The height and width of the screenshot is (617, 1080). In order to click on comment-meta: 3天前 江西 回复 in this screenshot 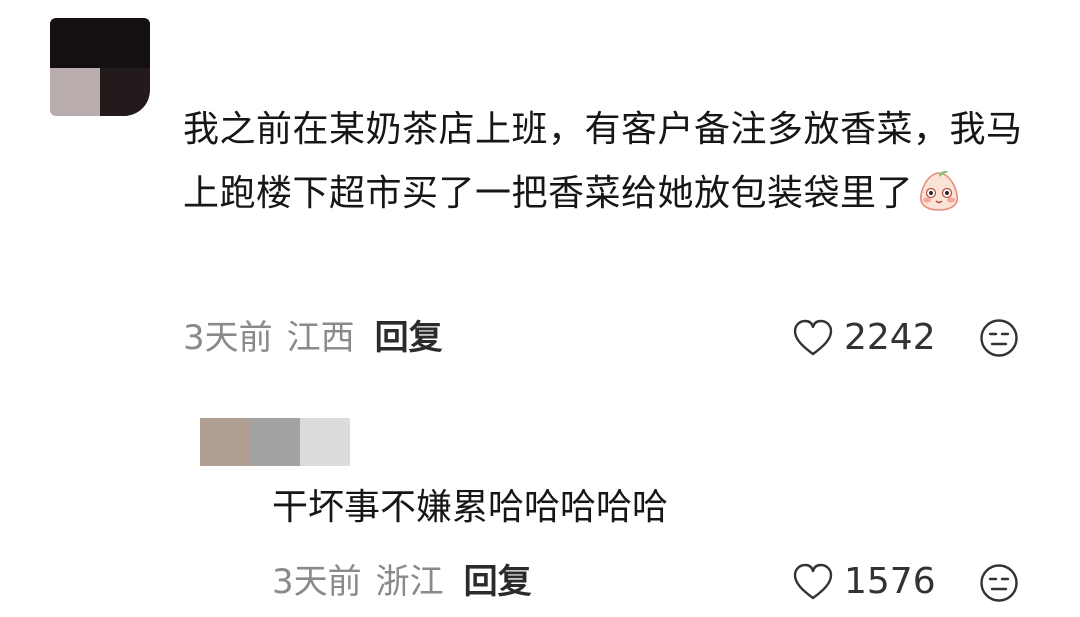, I will do `click(313, 338)`.